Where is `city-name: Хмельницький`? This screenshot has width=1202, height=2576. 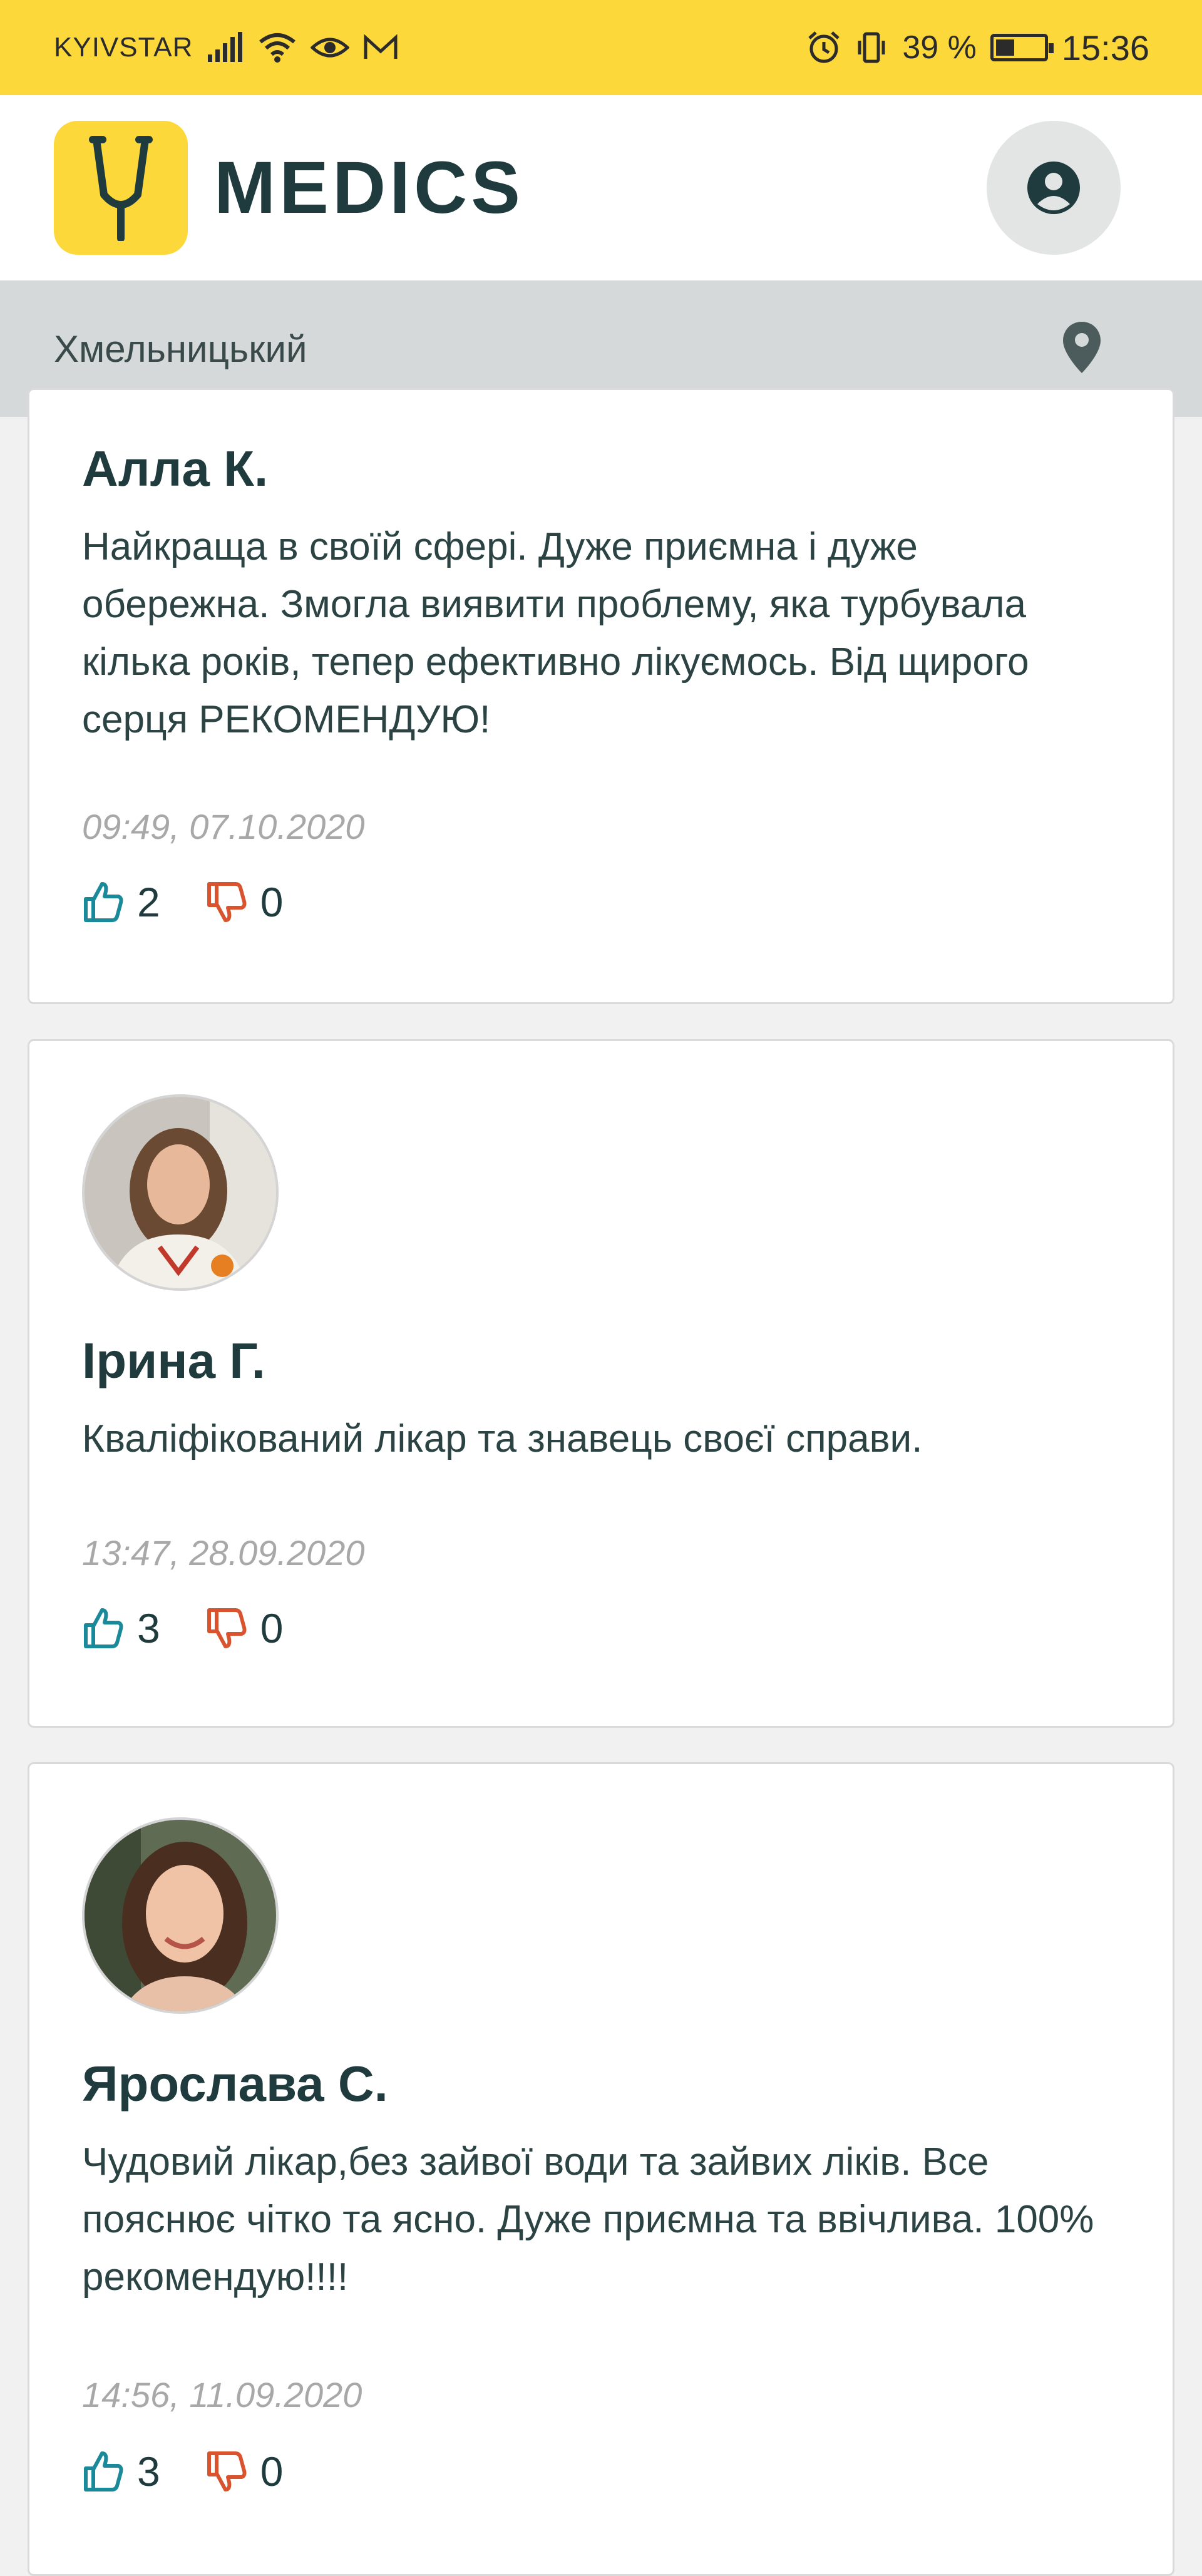 city-name: Хмельницький is located at coordinates (181, 348).